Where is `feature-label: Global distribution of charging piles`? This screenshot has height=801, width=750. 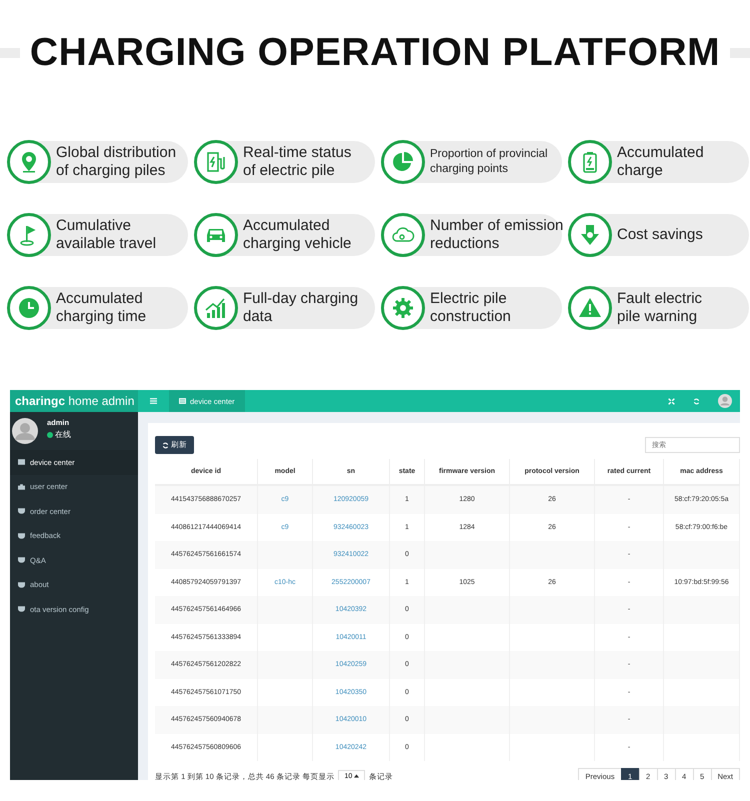 feature-label: Global distribution of charging piles is located at coordinates (116, 162).